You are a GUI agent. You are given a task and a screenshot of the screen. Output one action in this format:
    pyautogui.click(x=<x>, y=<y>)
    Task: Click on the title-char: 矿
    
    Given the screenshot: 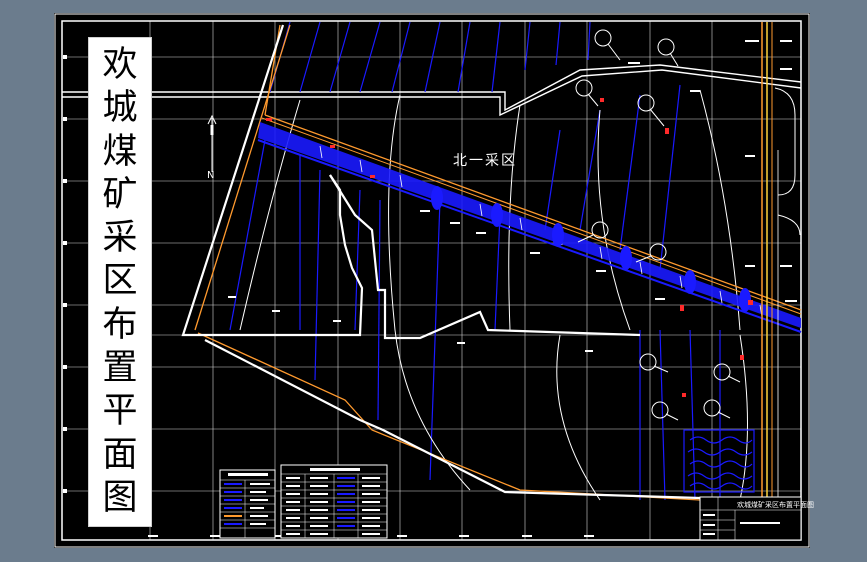 What is the action you would take?
    pyautogui.click(x=120, y=194)
    